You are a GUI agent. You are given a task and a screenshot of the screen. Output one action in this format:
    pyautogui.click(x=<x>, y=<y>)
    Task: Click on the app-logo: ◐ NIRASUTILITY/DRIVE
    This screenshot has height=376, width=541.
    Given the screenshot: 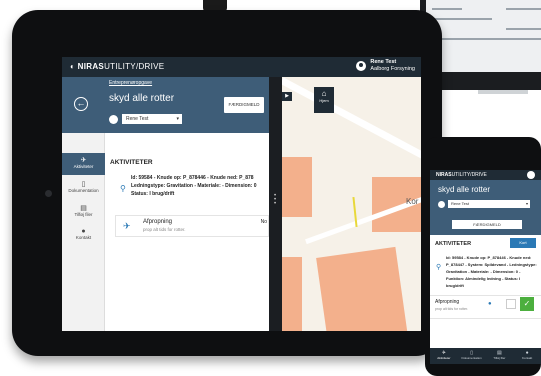 What is the action you would take?
    pyautogui.click(x=117, y=66)
    